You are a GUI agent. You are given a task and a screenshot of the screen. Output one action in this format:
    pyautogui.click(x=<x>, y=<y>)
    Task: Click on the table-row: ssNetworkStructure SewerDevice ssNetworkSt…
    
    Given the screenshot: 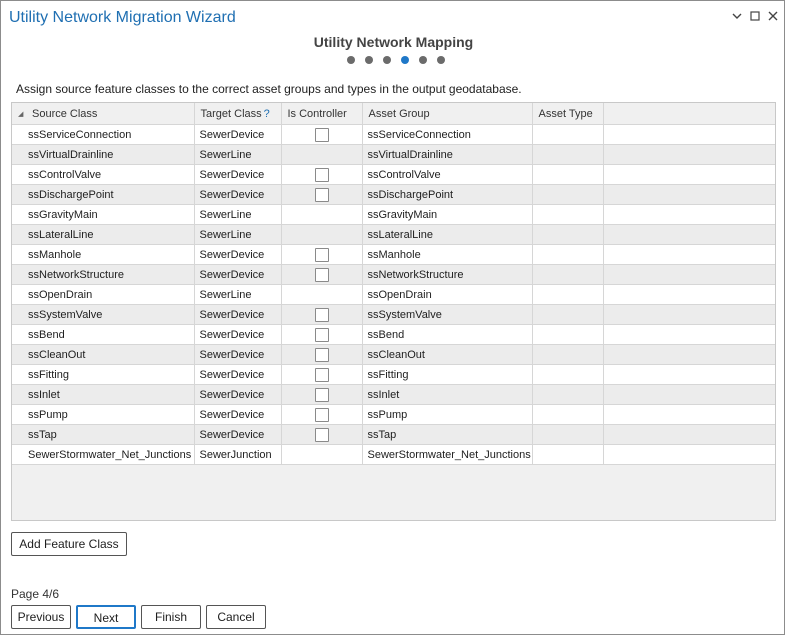 What is the action you would take?
    pyautogui.click(x=393, y=274)
    